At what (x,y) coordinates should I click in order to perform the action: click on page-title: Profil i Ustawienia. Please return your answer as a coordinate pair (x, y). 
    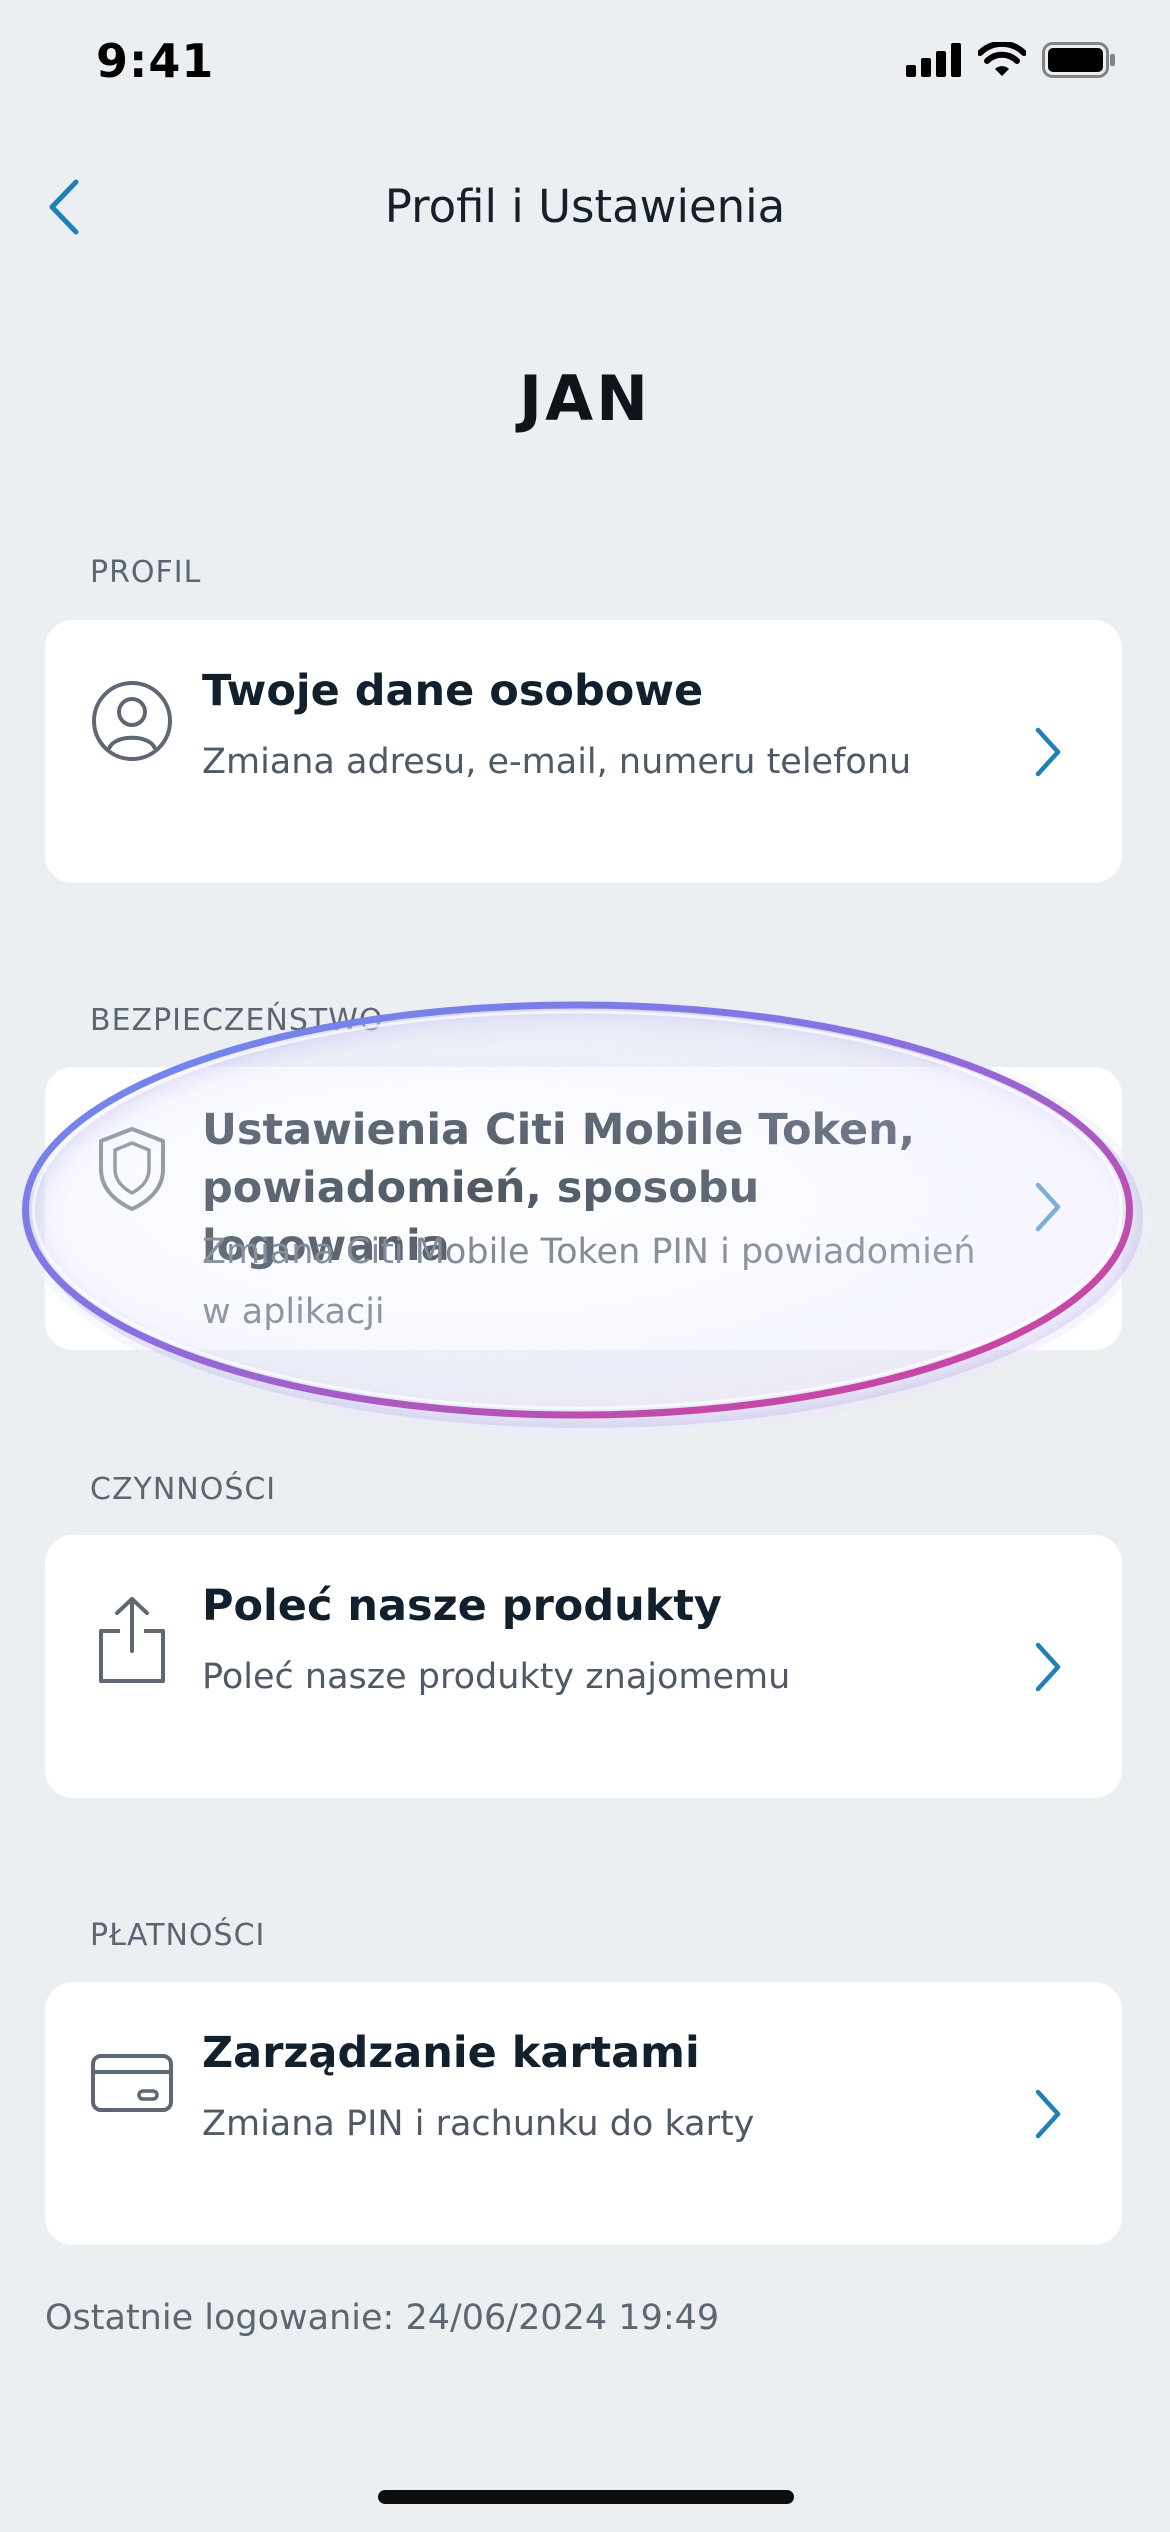
    Looking at the image, I should click on (585, 206).